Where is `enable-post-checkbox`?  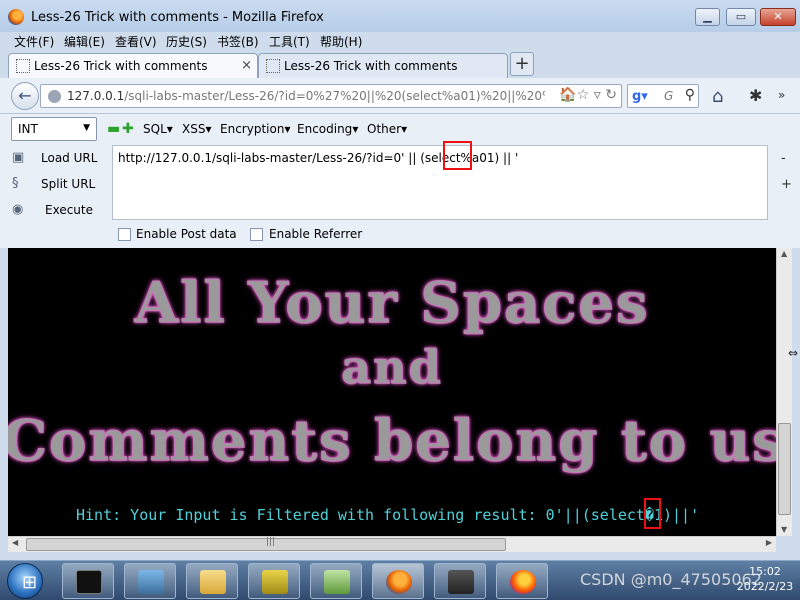 enable-post-checkbox is located at coordinates (124, 234).